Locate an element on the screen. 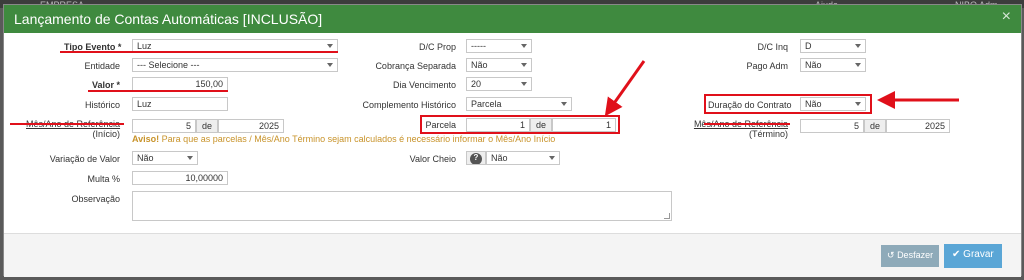 The image size is (1024, 280). undo-button: ↺ Desfazer is located at coordinates (910, 256).